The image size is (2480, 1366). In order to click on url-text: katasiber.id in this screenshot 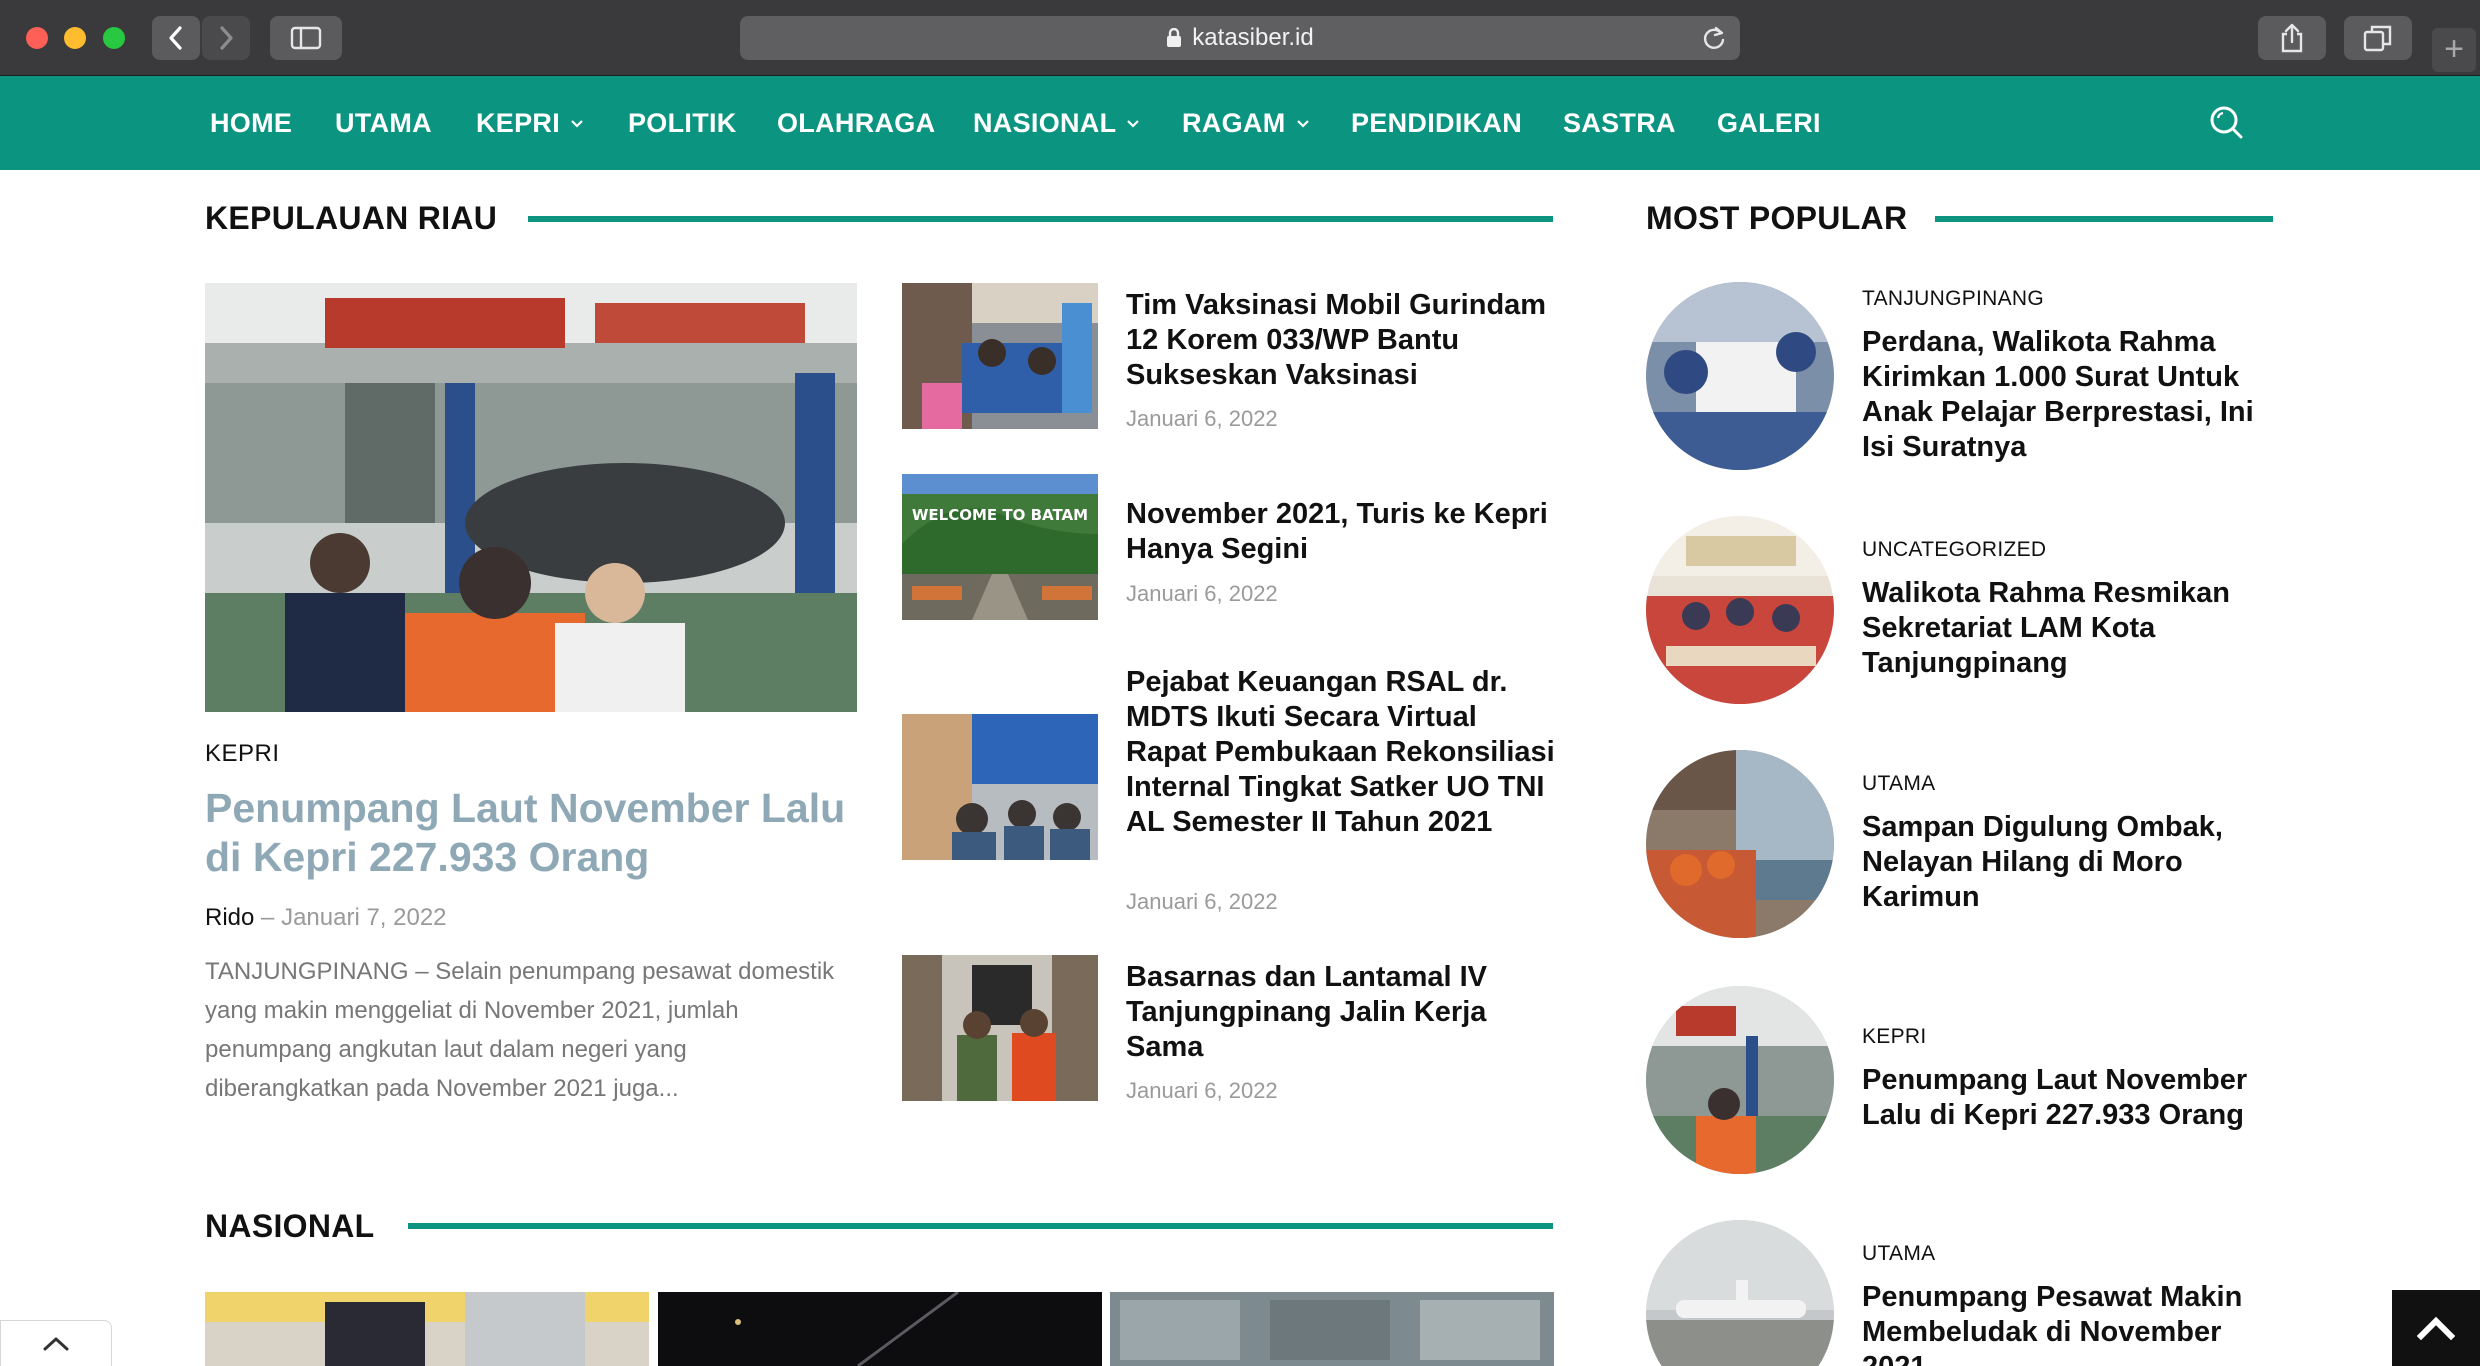, I will do `click(1253, 37)`.